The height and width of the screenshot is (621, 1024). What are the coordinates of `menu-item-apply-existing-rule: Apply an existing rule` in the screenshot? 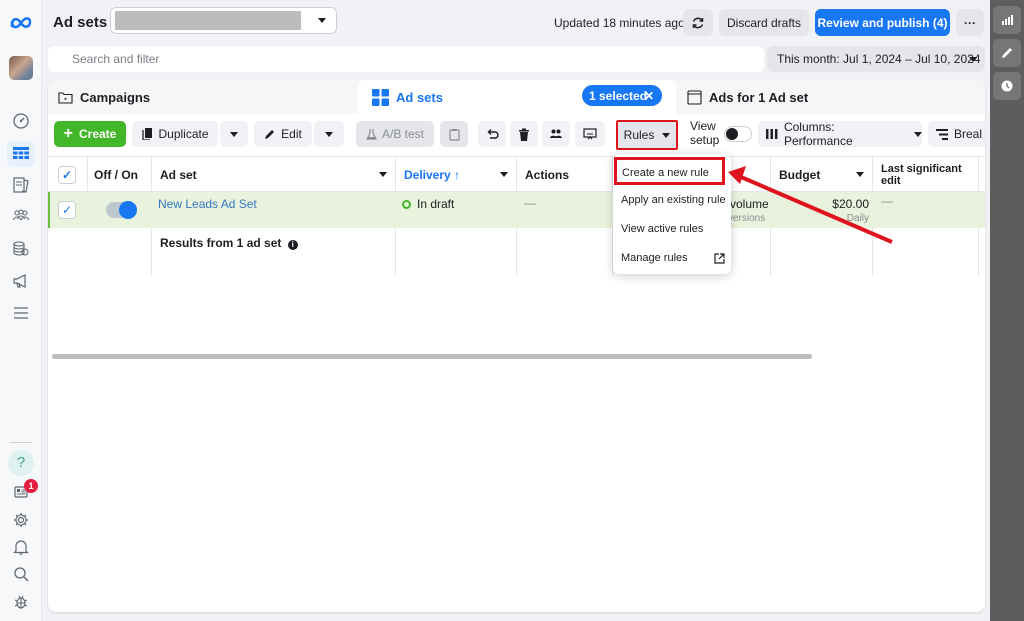 It's located at (673, 200).